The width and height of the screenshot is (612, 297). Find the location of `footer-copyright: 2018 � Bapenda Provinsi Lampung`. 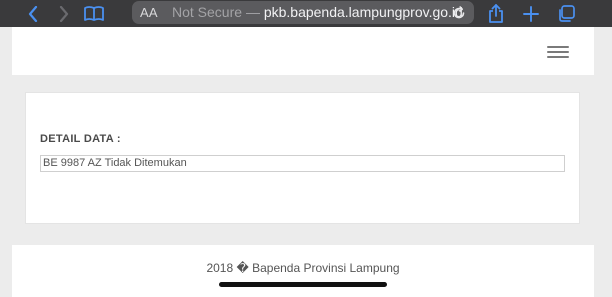

footer-copyright: 2018 � Bapenda Provinsi Lampung is located at coordinates (303, 268).